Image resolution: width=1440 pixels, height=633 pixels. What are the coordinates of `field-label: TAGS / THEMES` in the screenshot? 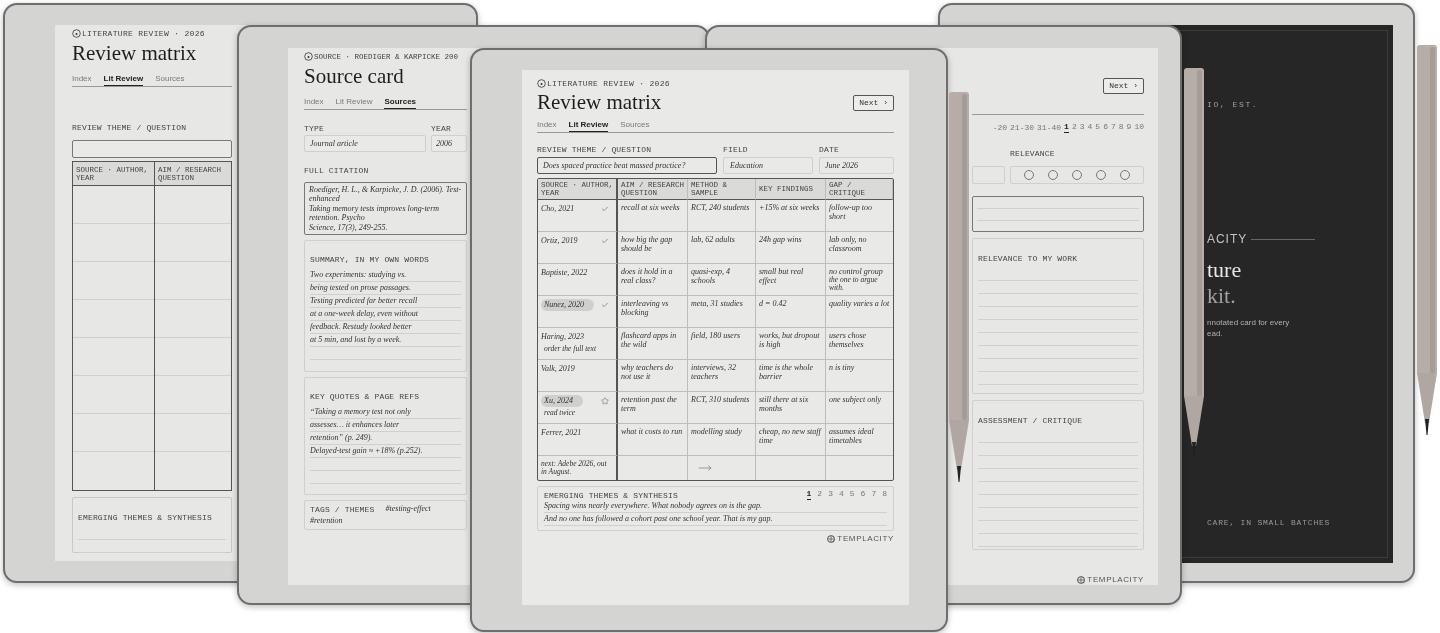 It's located at (342, 509).